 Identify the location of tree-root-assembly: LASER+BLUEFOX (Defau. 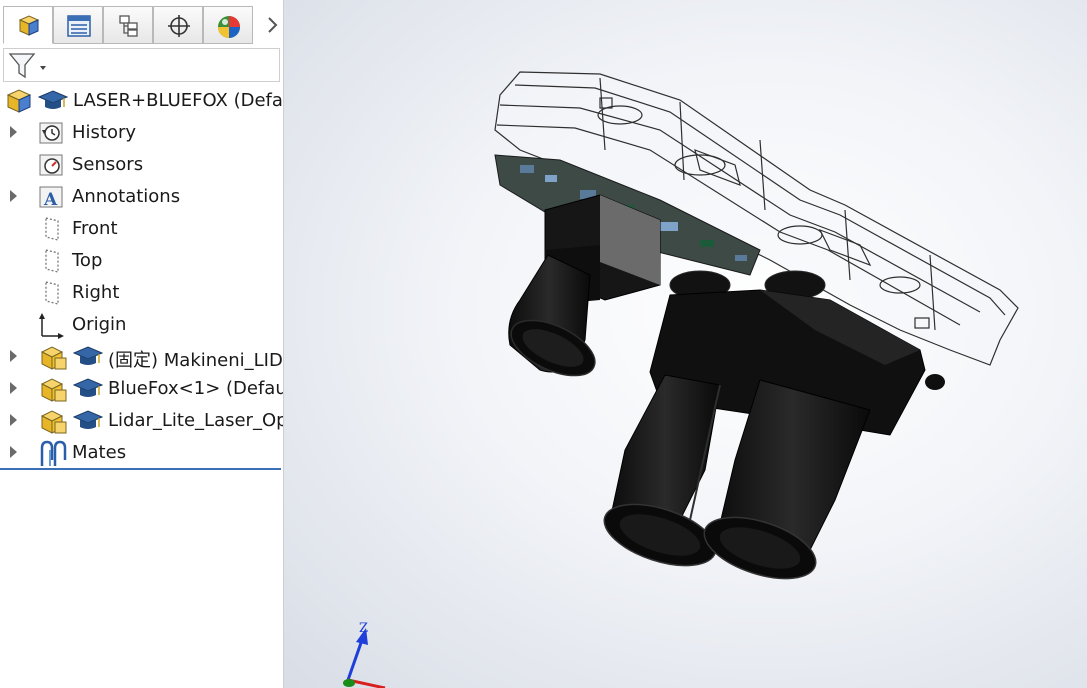
(141, 101).